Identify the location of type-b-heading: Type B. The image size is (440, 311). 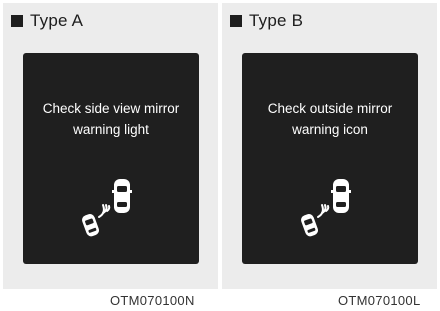
(266, 21).